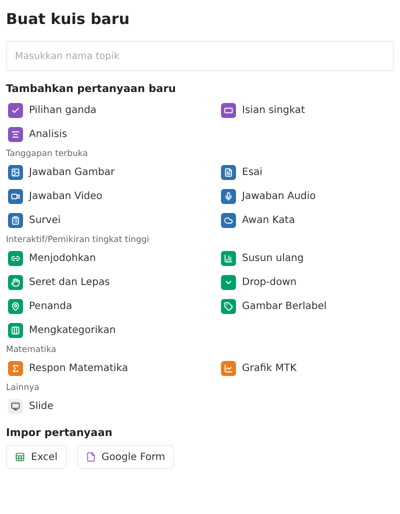  Describe the element at coordinates (20, 457) in the screenshot. I see `sheet-icon` at that location.